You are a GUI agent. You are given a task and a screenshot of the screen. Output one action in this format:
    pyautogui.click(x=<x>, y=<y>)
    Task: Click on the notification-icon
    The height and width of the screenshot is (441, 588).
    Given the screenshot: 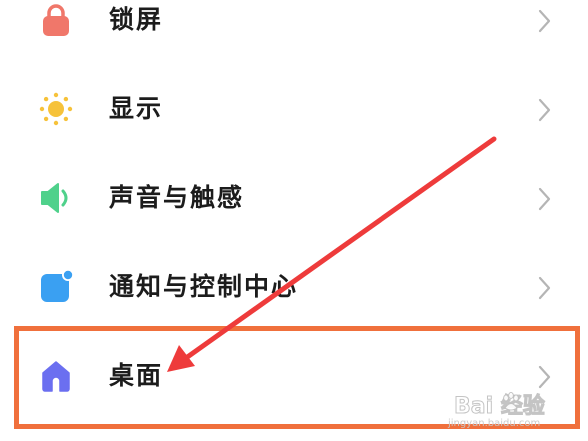 What is the action you would take?
    pyautogui.click(x=56, y=287)
    